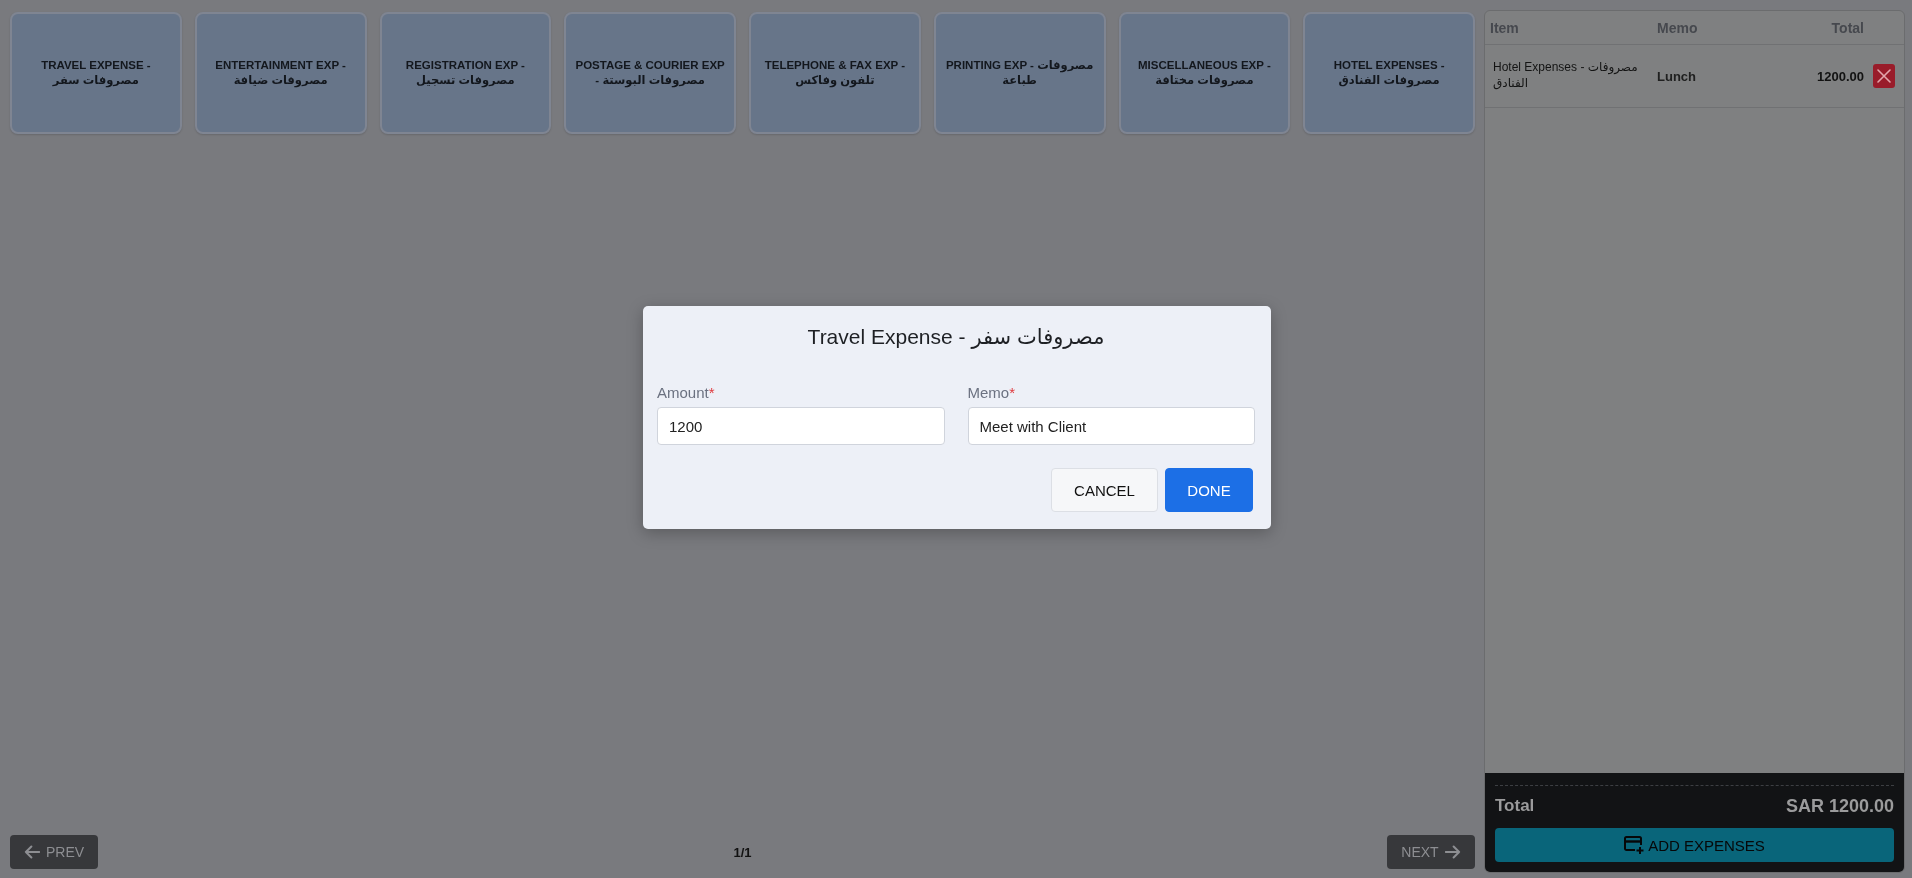  Describe the element at coordinates (956, 337) in the screenshot. I see `dialog-title: Travel Expense - مصروفات سفر` at that location.